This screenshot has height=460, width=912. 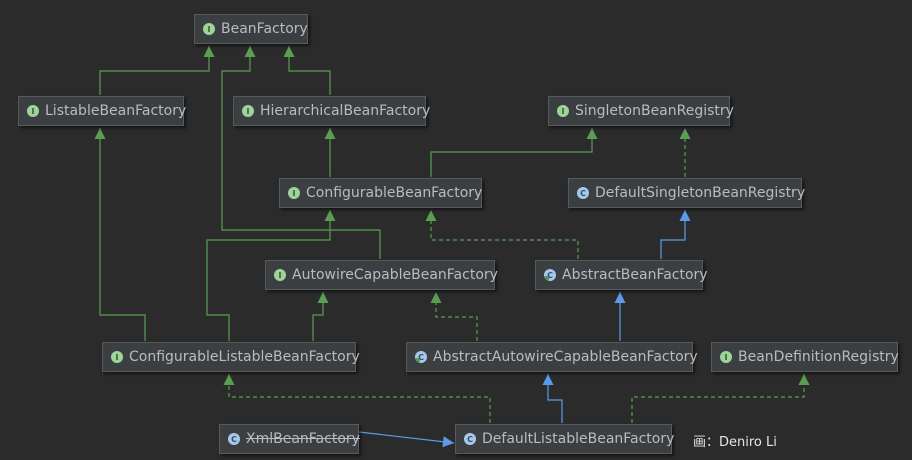 I want to click on node-configurablelistablebeanfactory: I ConfigurableListableBeanFactory, so click(x=231, y=357).